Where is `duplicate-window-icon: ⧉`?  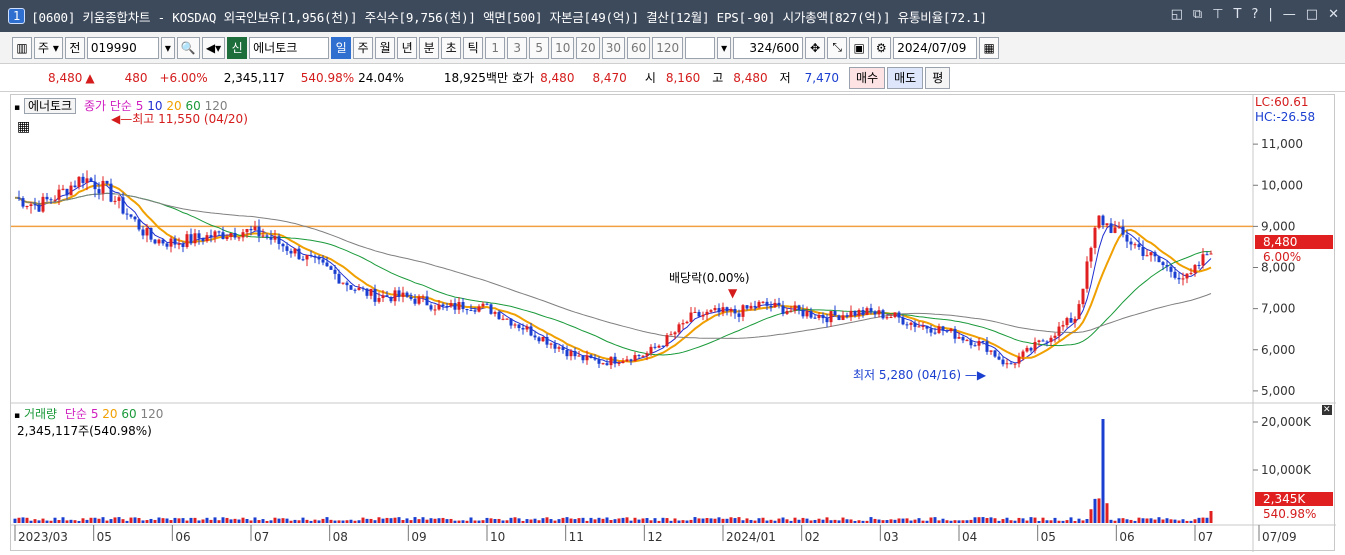 duplicate-window-icon: ⧉ is located at coordinates (1197, 14).